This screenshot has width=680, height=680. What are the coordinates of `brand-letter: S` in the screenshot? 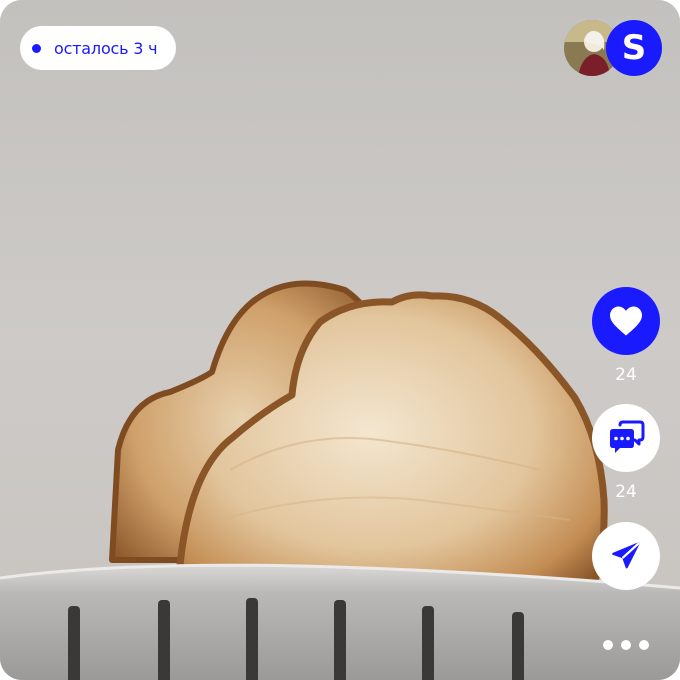 It's located at (634, 48).